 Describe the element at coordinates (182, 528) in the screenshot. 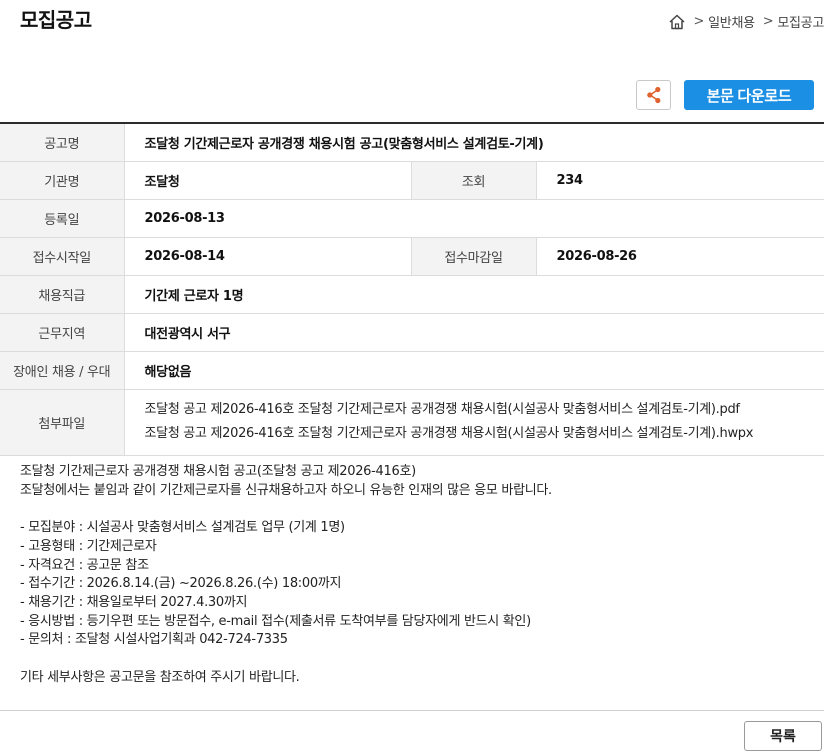

I see `body-line: - 모집분야 : 시설공사 맞춤형서비스 설계검토 업무 (기계 1명)` at that location.